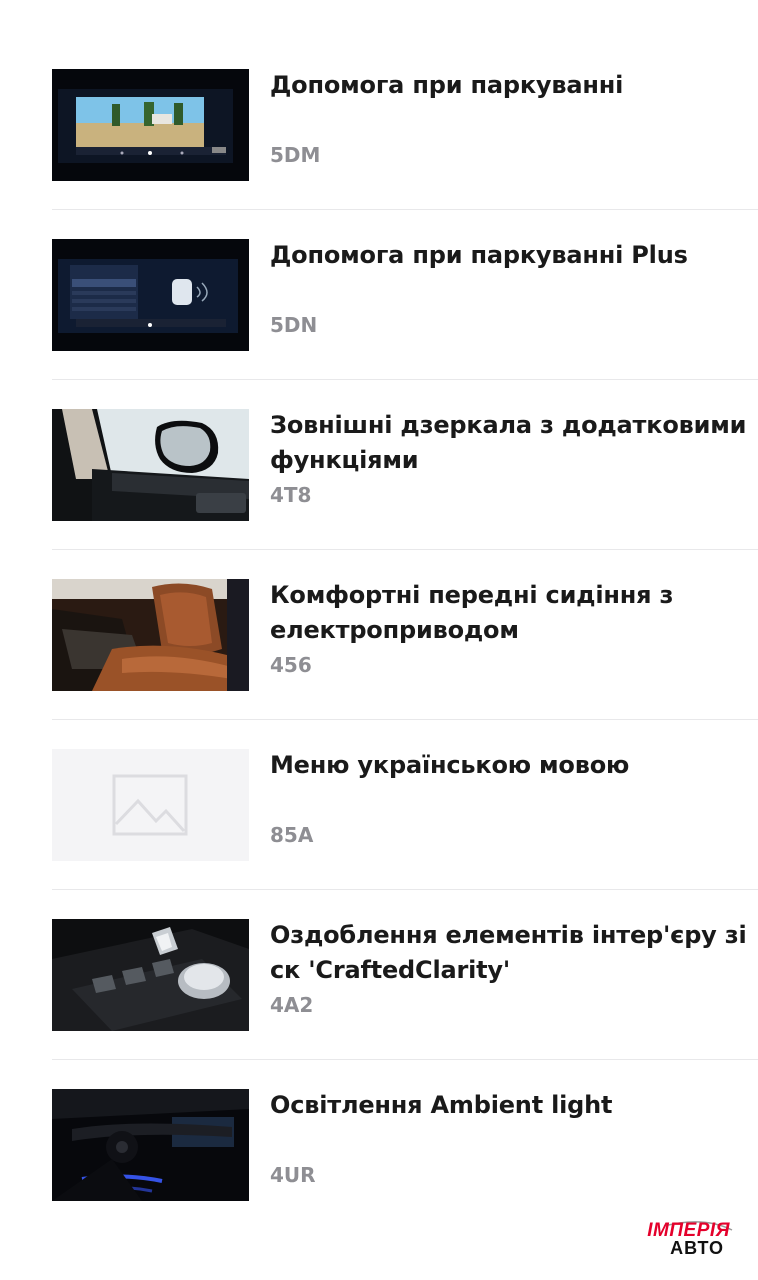 This screenshot has height=1280, width=758. Describe the element at coordinates (450, 765) in the screenshot. I see `option-title: Меню українською мовою` at that location.